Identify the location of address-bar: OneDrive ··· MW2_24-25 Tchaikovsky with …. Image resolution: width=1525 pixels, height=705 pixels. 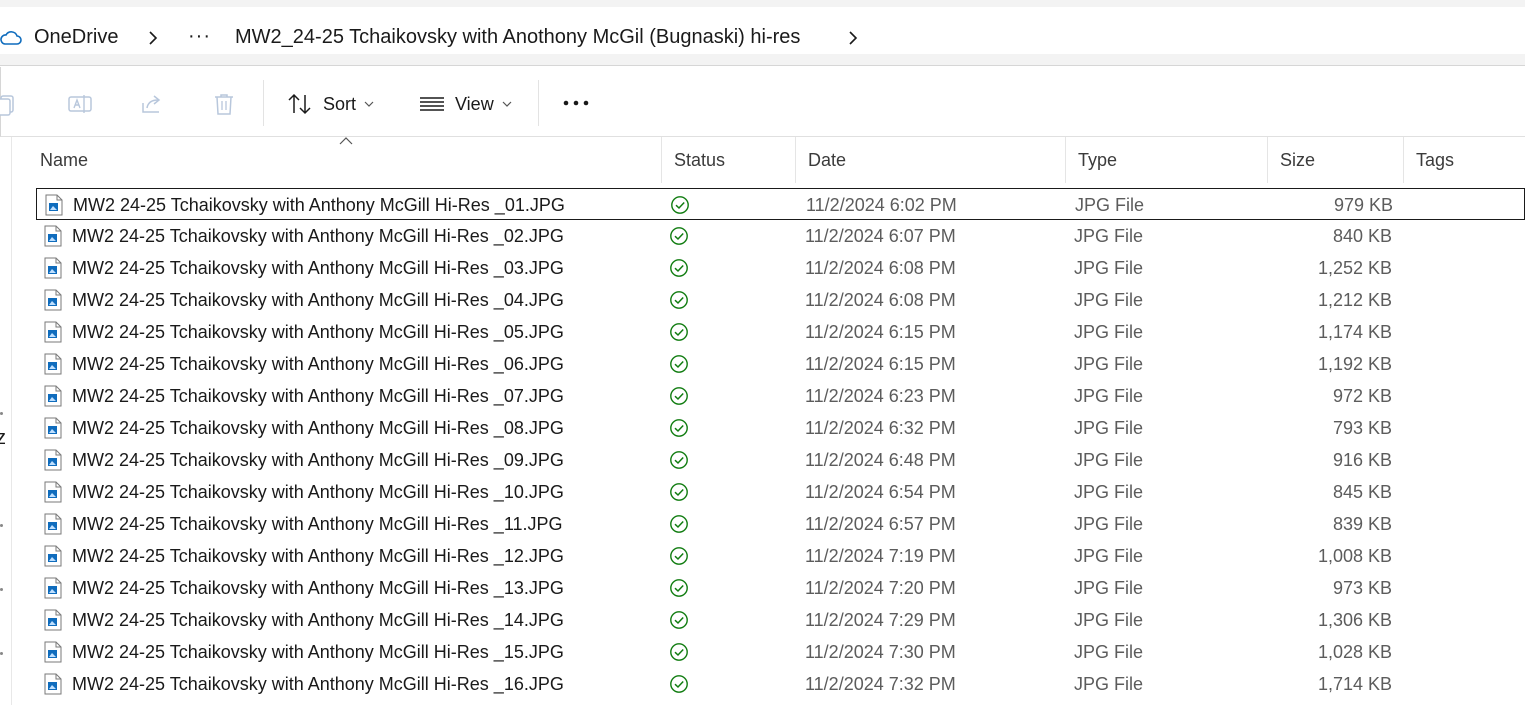
(762, 30).